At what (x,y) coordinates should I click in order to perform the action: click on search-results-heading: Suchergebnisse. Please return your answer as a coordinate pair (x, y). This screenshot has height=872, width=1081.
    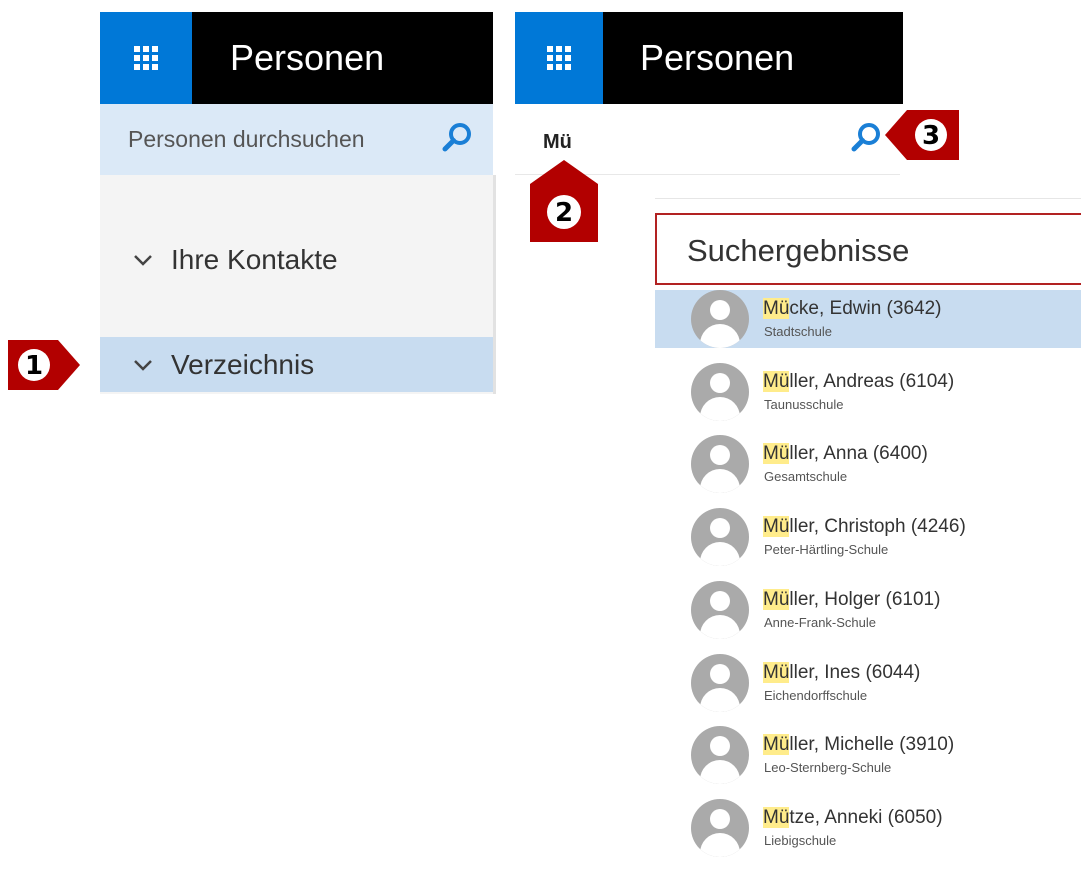
    Looking at the image, I should click on (868, 249).